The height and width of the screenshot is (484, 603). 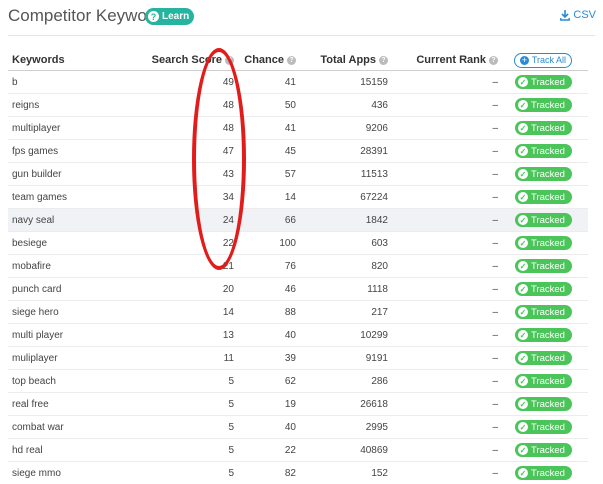 What do you see at coordinates (298, 174) in the screenshot?
I see `table-row: gun builder 43 57 11513 – ✓ Tracked` at bounding box center [298, 174].